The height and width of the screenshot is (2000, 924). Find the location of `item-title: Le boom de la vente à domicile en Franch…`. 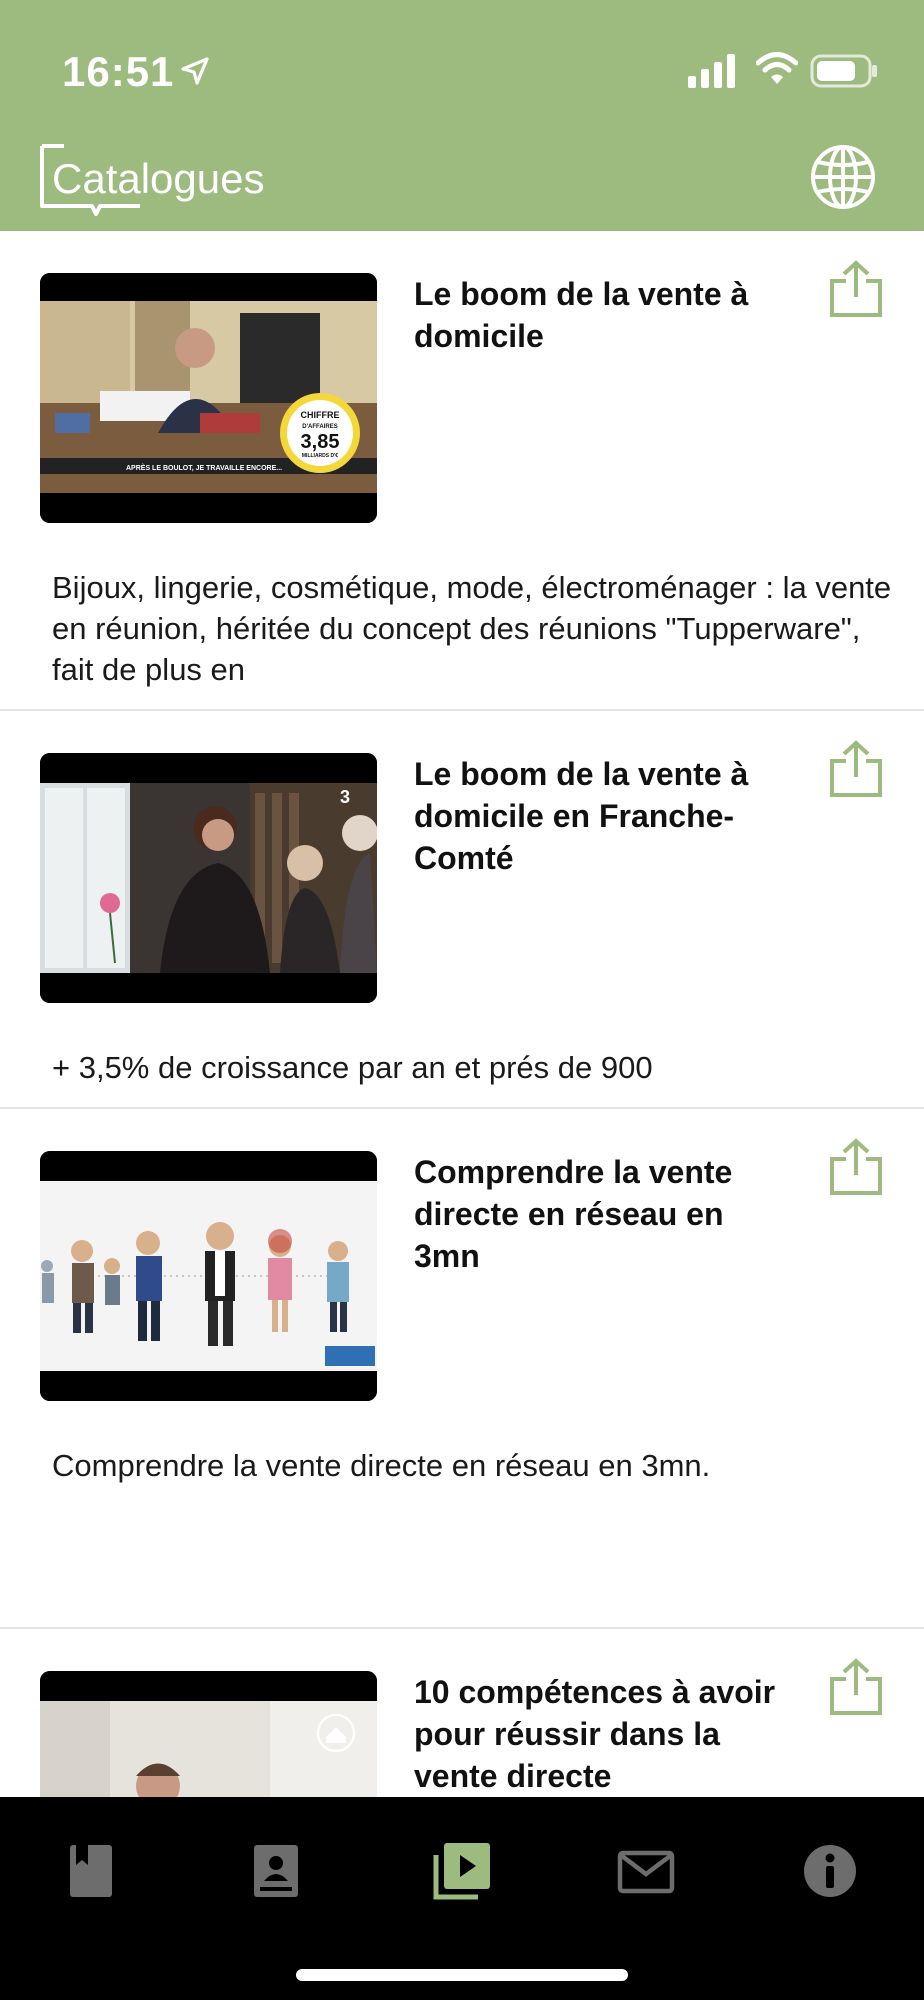

item-title: Le boom de la vente à domicile en Franch… is located at coordinates (604, 816).